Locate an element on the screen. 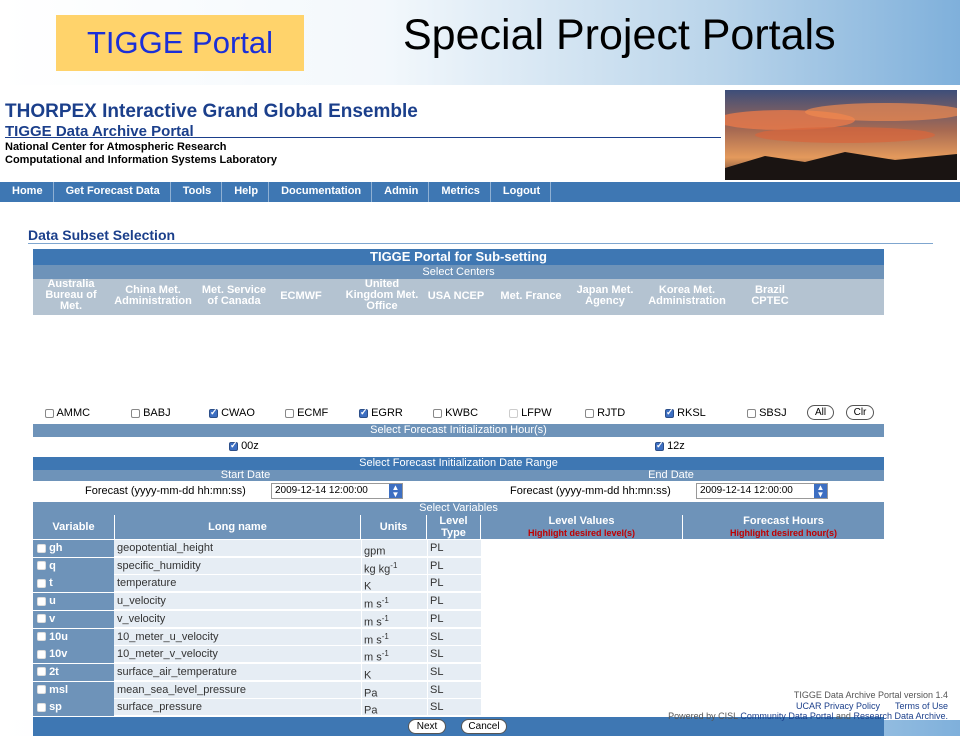 This screenshot has height=736, width=960. variable-cell: q is located at coordinates (73, 566).